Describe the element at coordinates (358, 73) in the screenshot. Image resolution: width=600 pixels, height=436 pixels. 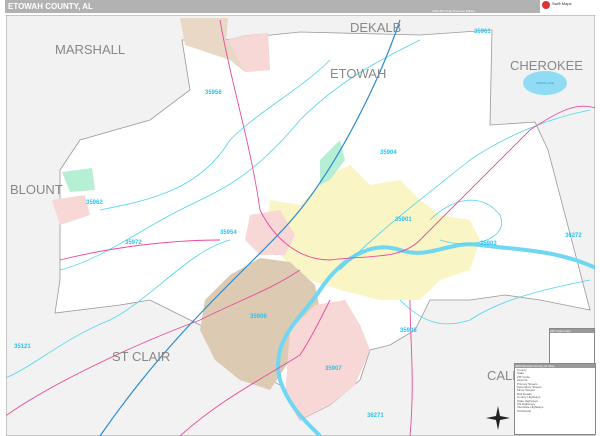
I see `county-label-etowah: ETOWAH` at that location.